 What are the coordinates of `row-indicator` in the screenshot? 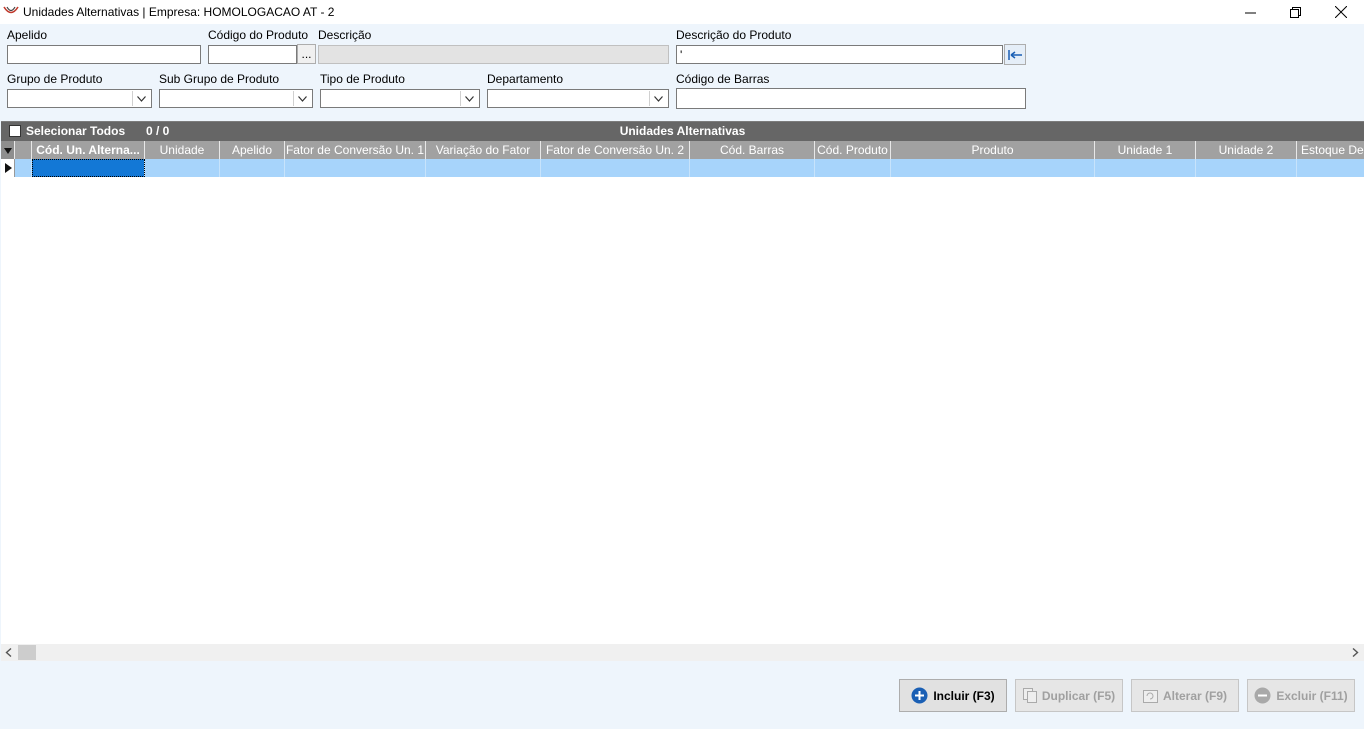 It's located at (8, 168).